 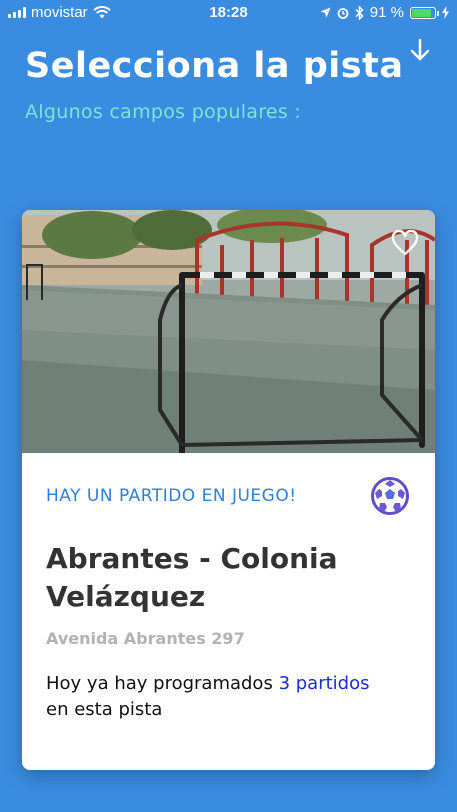 What do you see at coordinates (324, 683) in the screenshot?
I see `matches-count-link: 3 partidos` at bounding box center [324, 683].